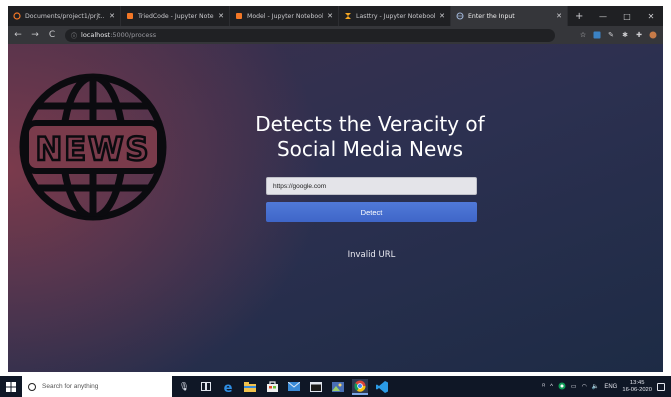 Image resolution: width=671 pixels, height=397 pixels. What do you see at coordinates (625, 35) in the screenshot?
I see `extension-gear-icon: ✱` at bounding box center [625, 35].